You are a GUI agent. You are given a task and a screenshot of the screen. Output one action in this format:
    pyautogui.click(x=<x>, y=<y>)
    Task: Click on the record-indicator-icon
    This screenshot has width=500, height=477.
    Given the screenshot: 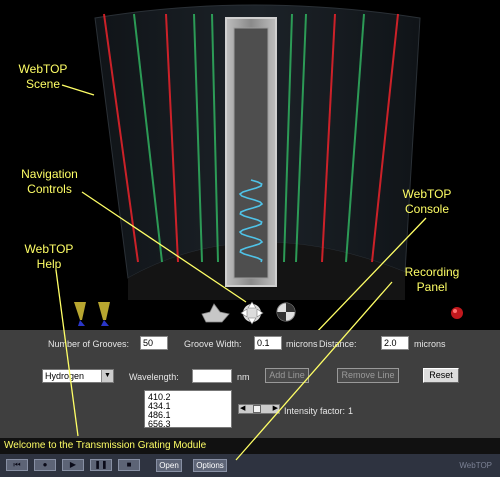 What is the action you would take?
    pyautogui.click(x=457, y=313)
    